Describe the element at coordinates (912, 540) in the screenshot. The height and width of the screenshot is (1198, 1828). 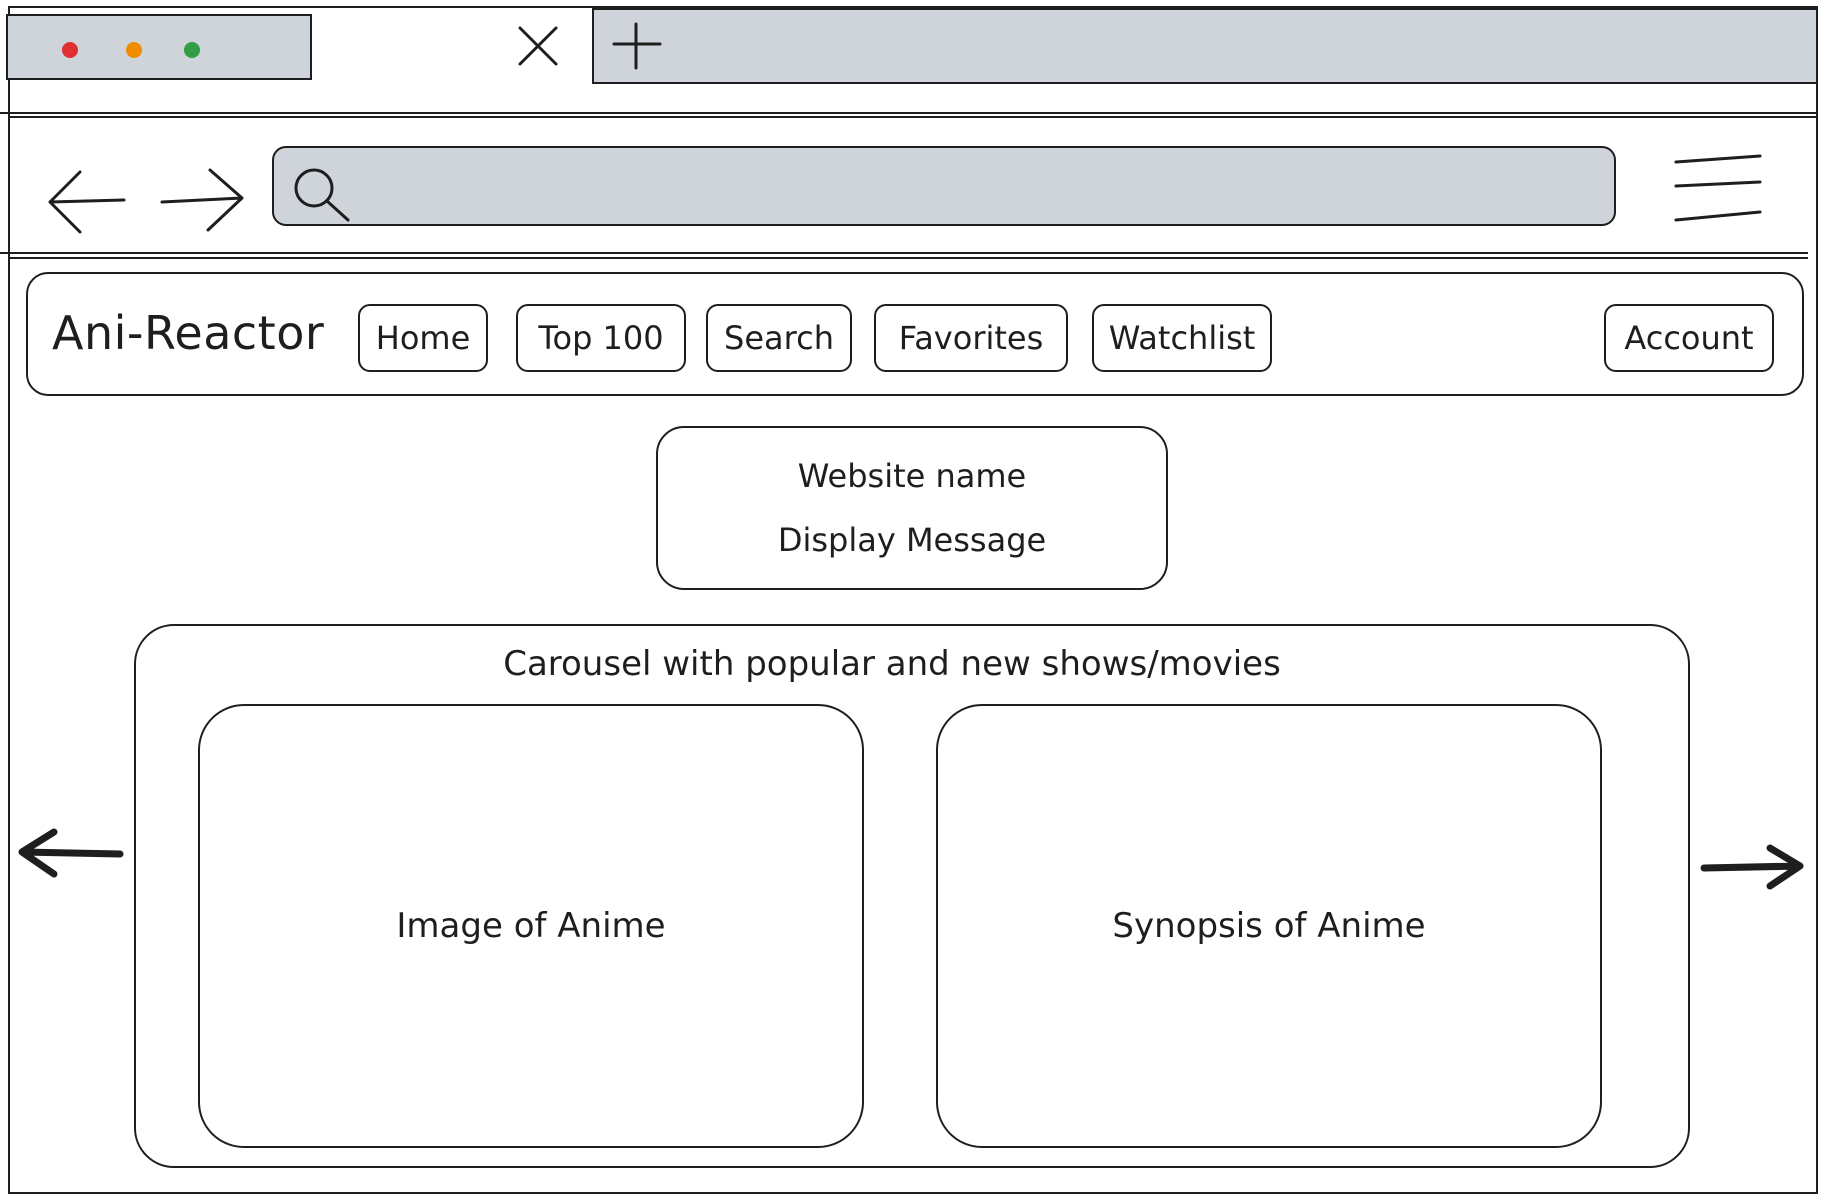
I see `display-message: Display Message` at that location.